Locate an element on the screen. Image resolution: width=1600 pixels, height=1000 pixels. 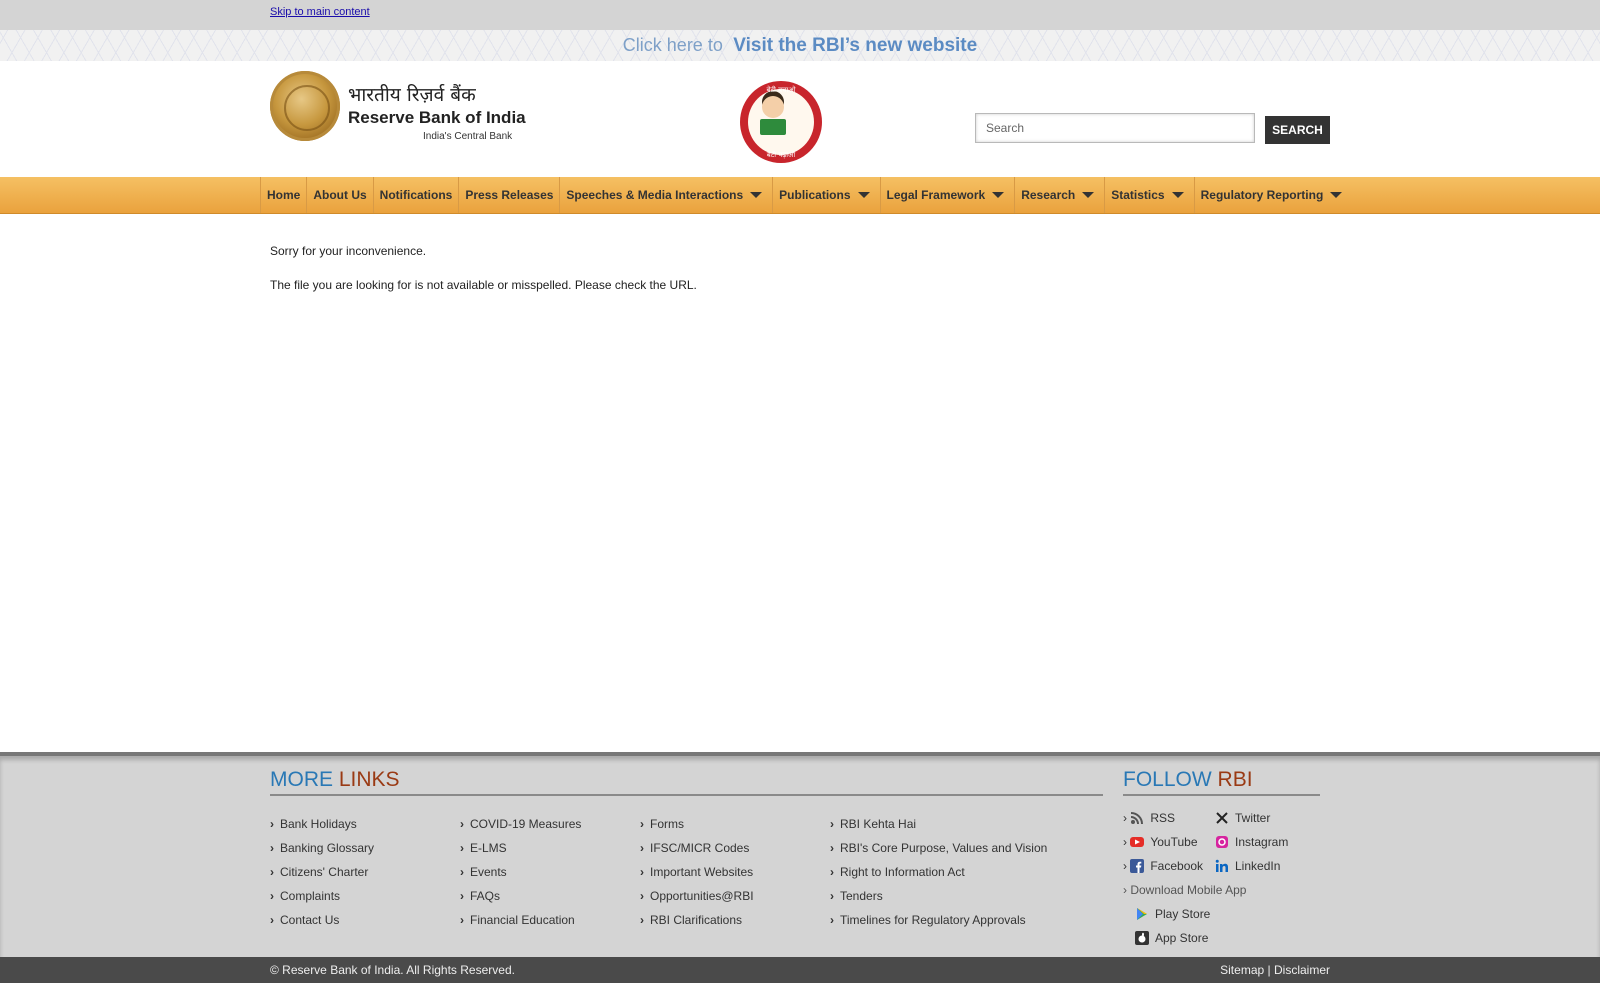
facebook-icon is located at coordinates (1137, 866).